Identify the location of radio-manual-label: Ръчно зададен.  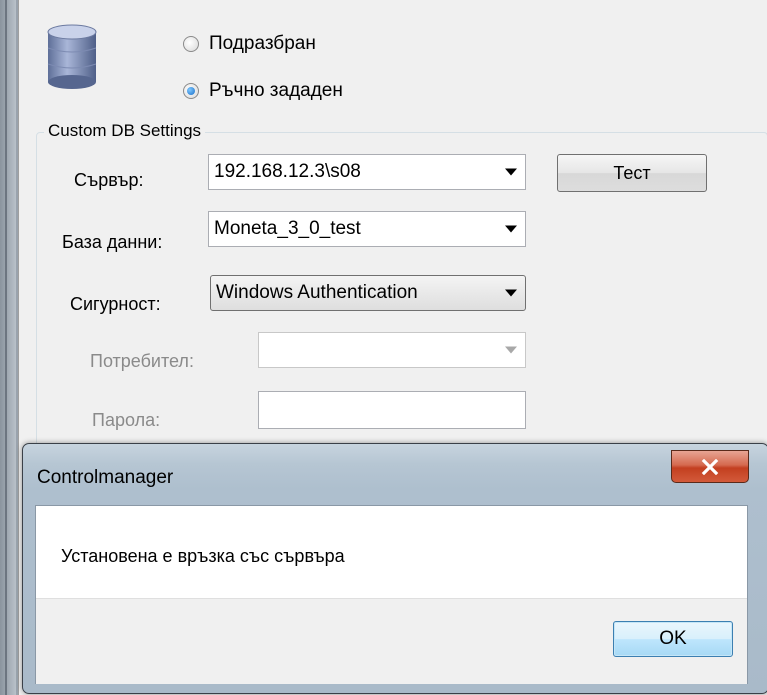
(276, 90).